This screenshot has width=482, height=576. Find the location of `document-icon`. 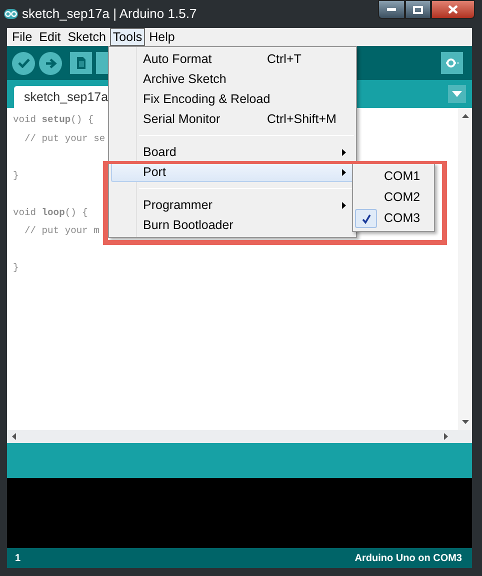

document-icon is located at coordinates (81, 63).